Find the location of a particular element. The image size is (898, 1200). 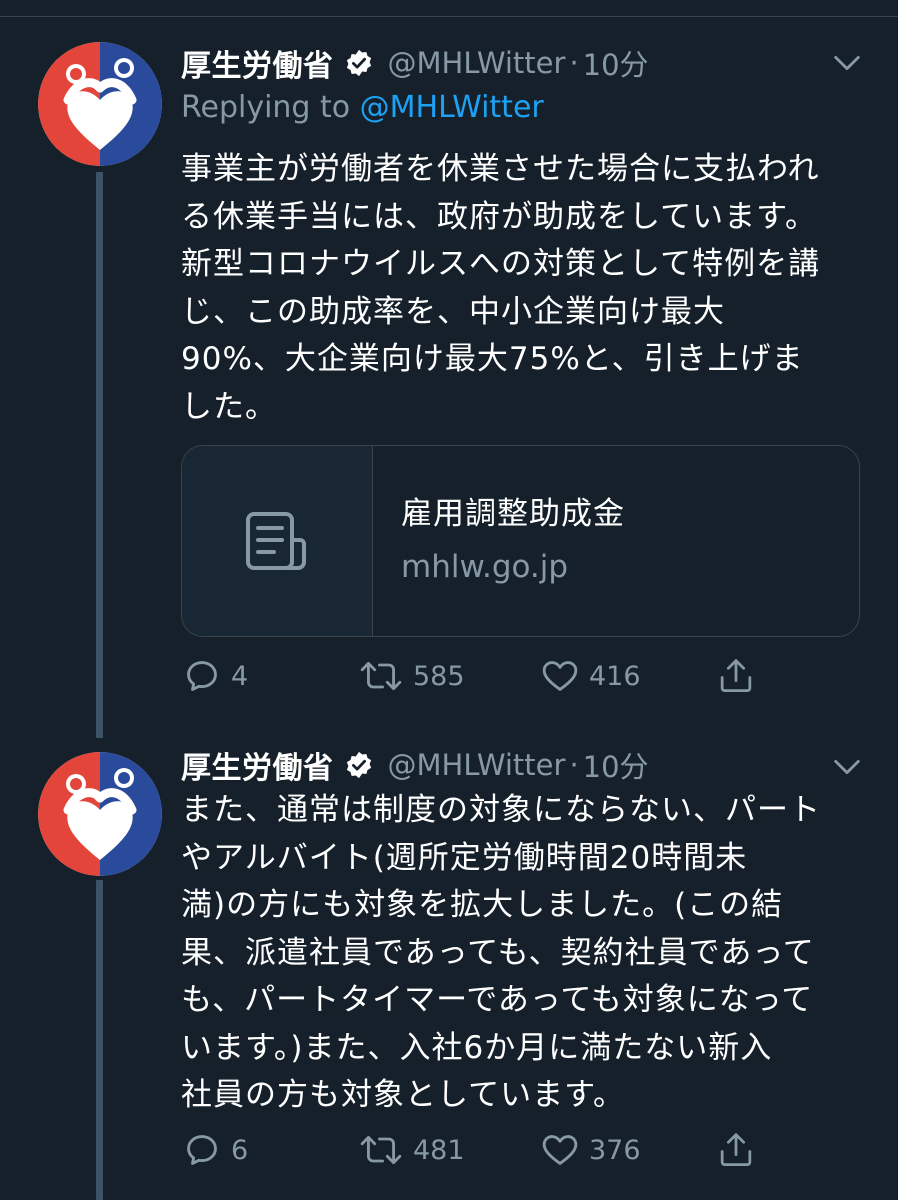

link-card: 雇用調整助成金 mhlw.go.jp is located at coordinates (520, 541).